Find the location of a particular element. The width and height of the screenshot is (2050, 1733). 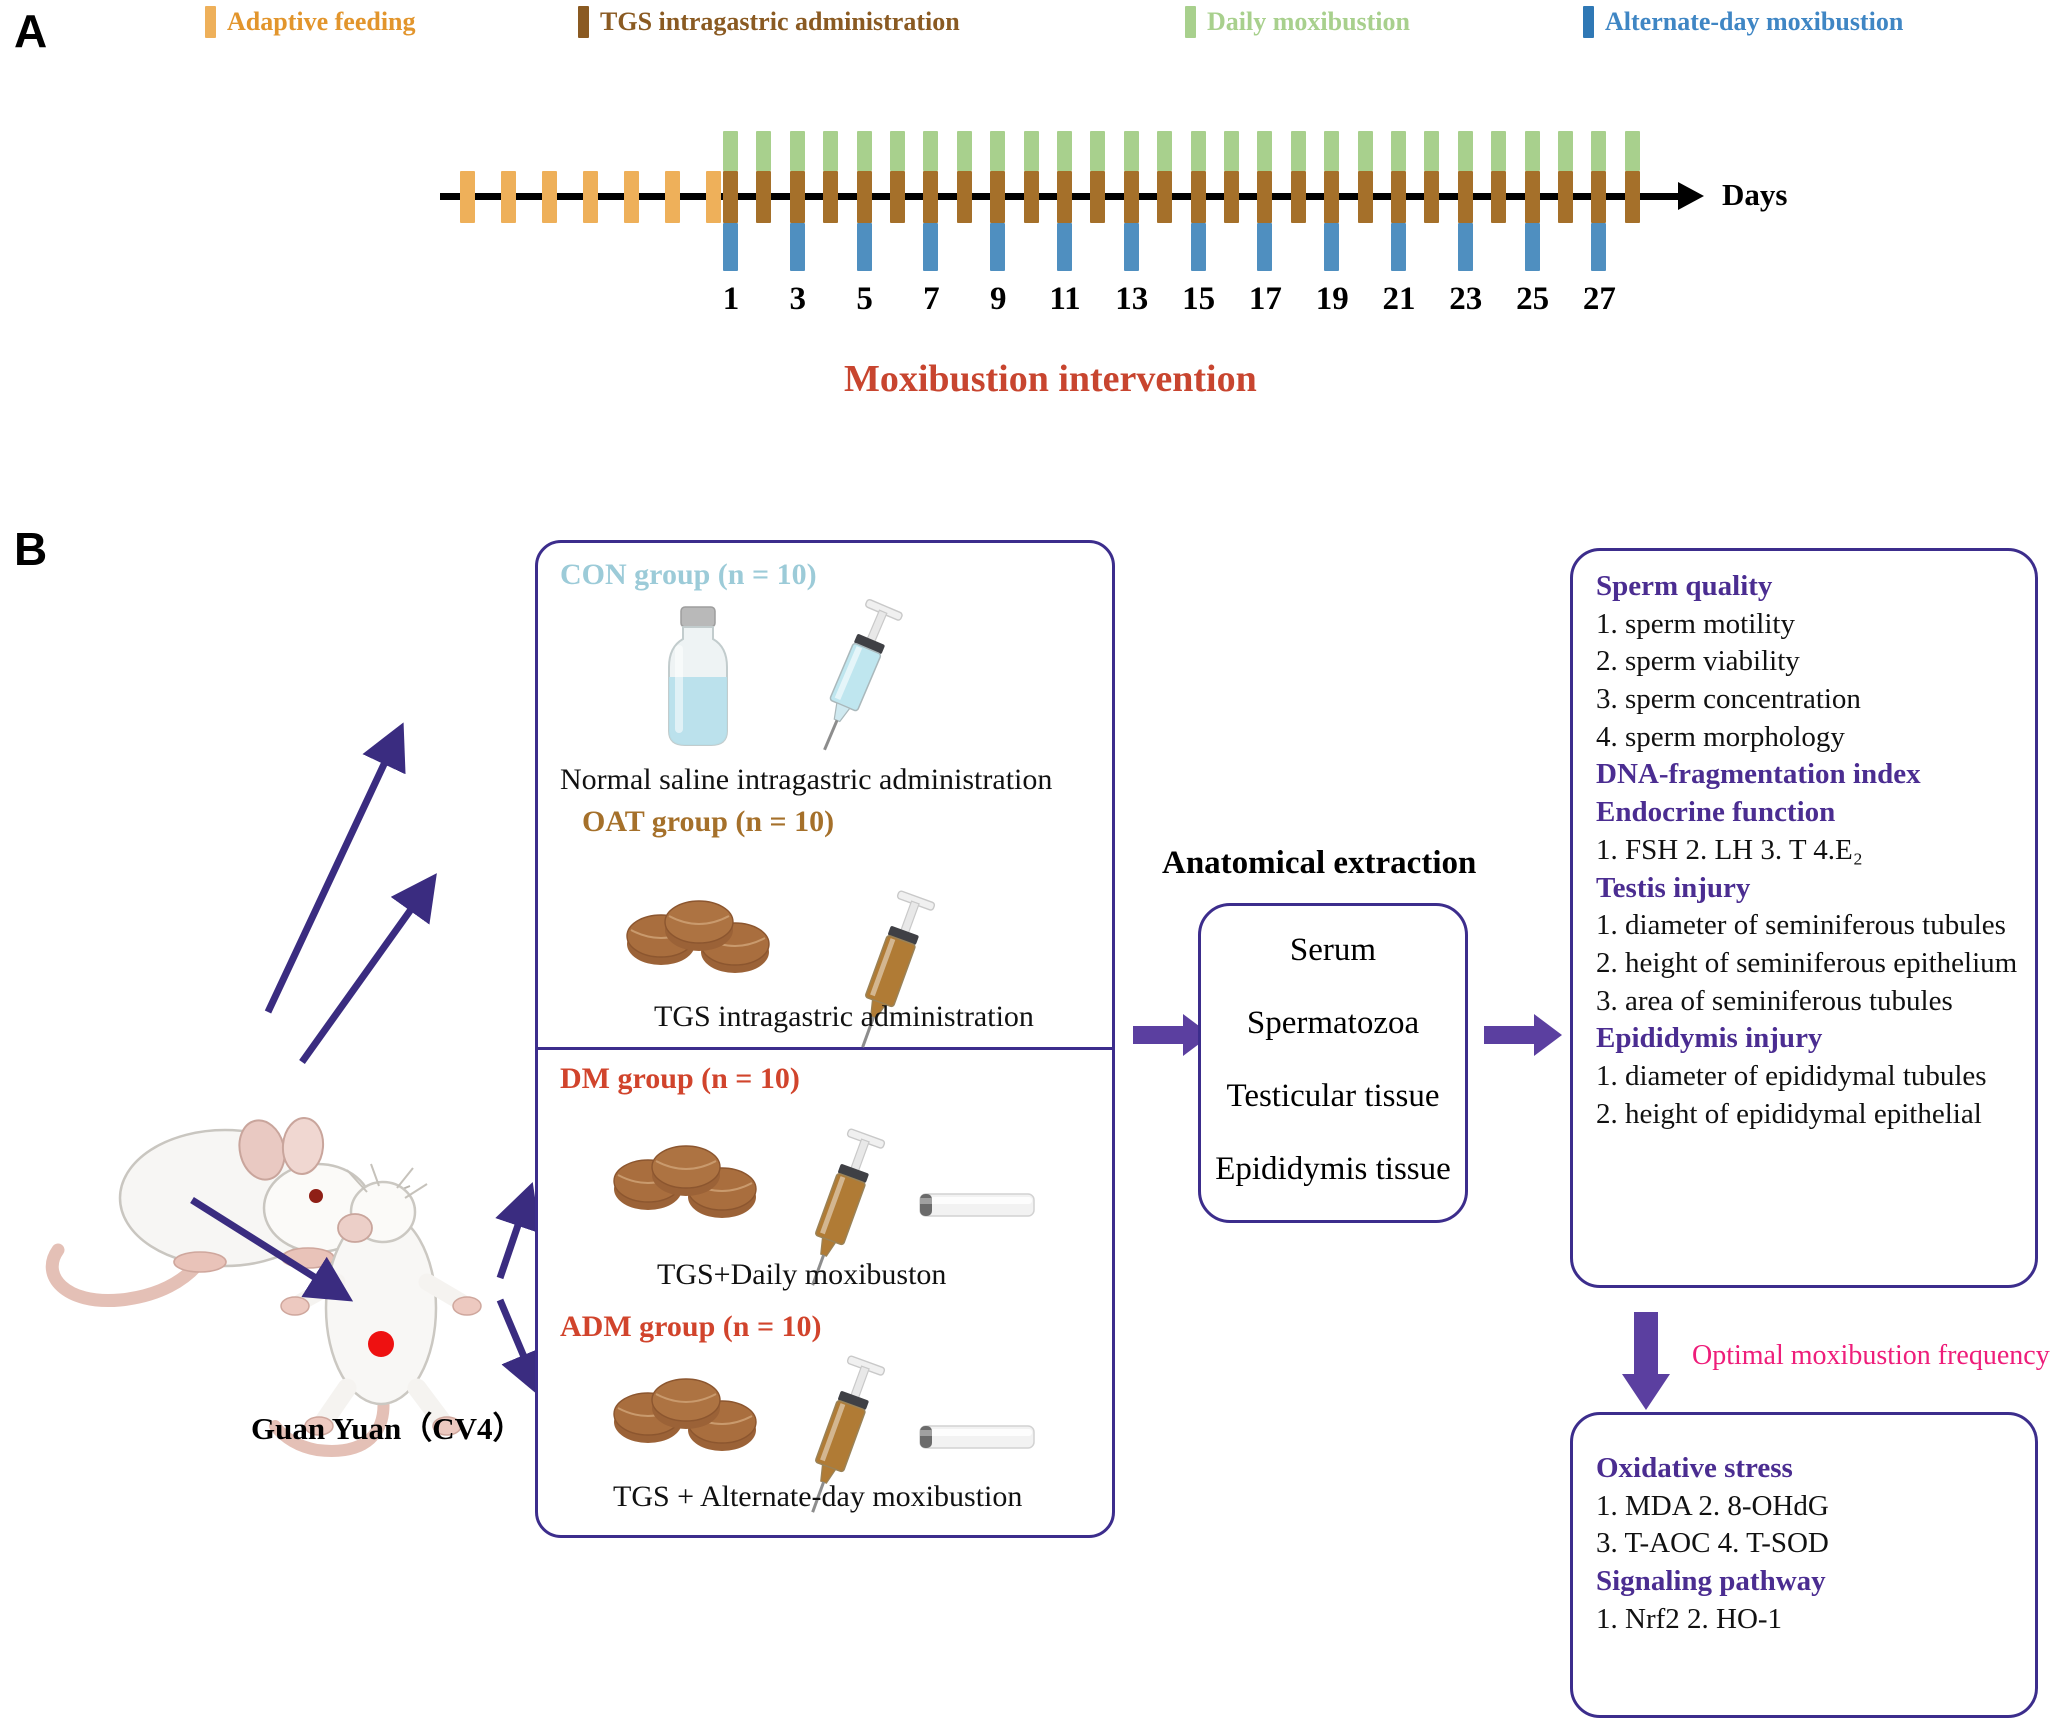

legend-item-daily-moxibustion: Daily moxibustion is located at coordinates (1297, 22).